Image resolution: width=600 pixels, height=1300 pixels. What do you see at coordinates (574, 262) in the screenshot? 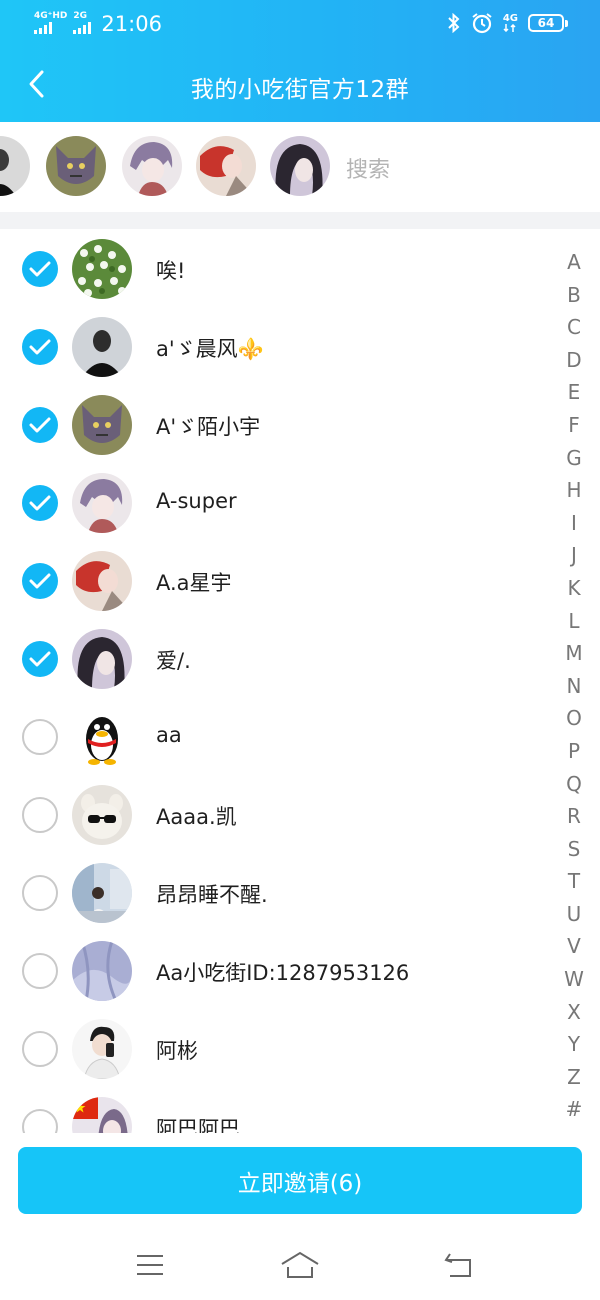
I see `index-letter: A` at bounding box center [574, 262].